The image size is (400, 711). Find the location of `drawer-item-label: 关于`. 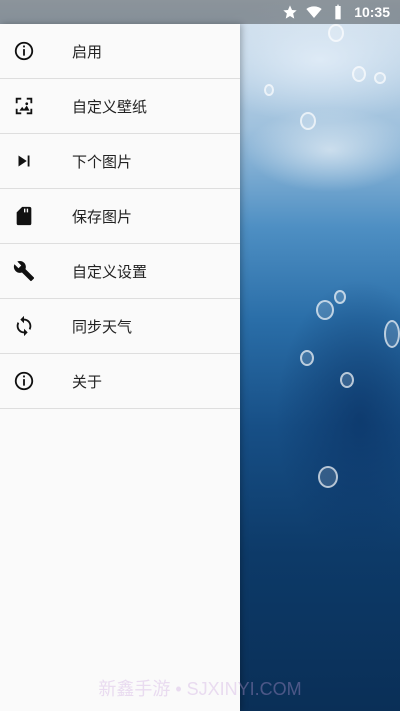

drawer-item-label: 关于 is located at coordinates (87, 381).